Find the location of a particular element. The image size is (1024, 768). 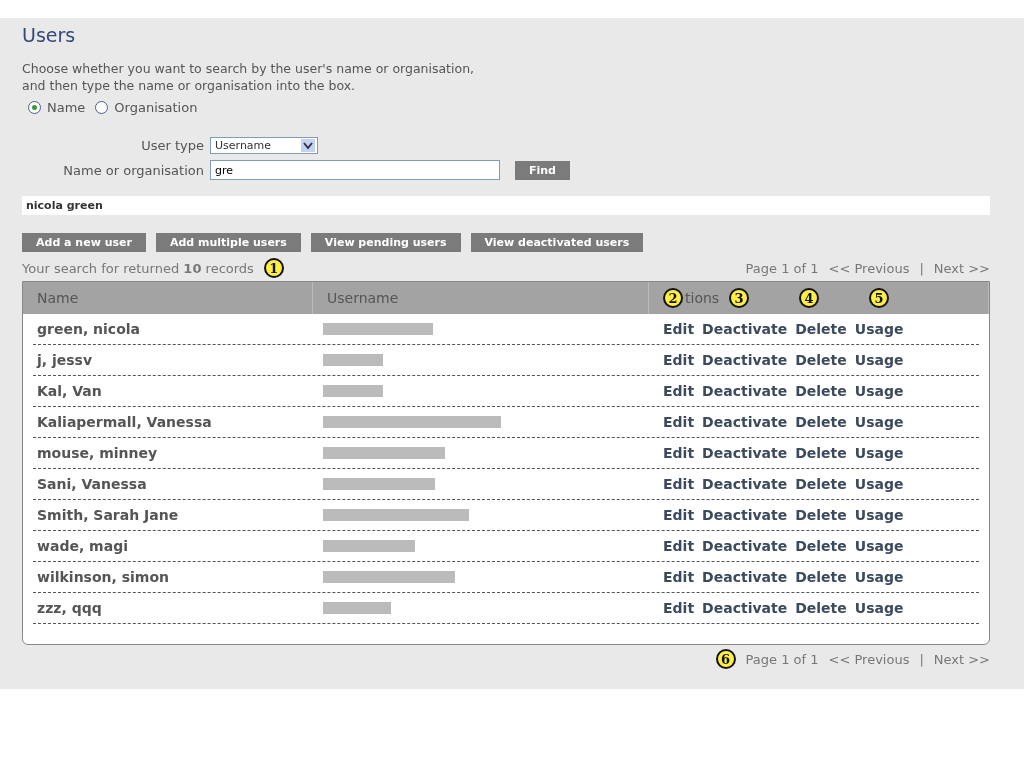

column-header: tions is located at coordinates (702, 298).